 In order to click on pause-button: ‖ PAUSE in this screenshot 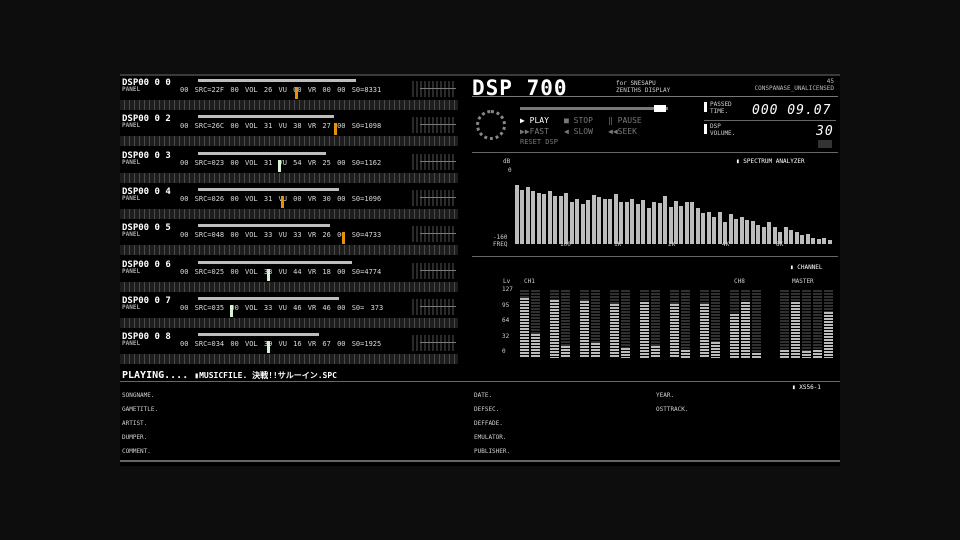, I will do `click(625, 120)`.